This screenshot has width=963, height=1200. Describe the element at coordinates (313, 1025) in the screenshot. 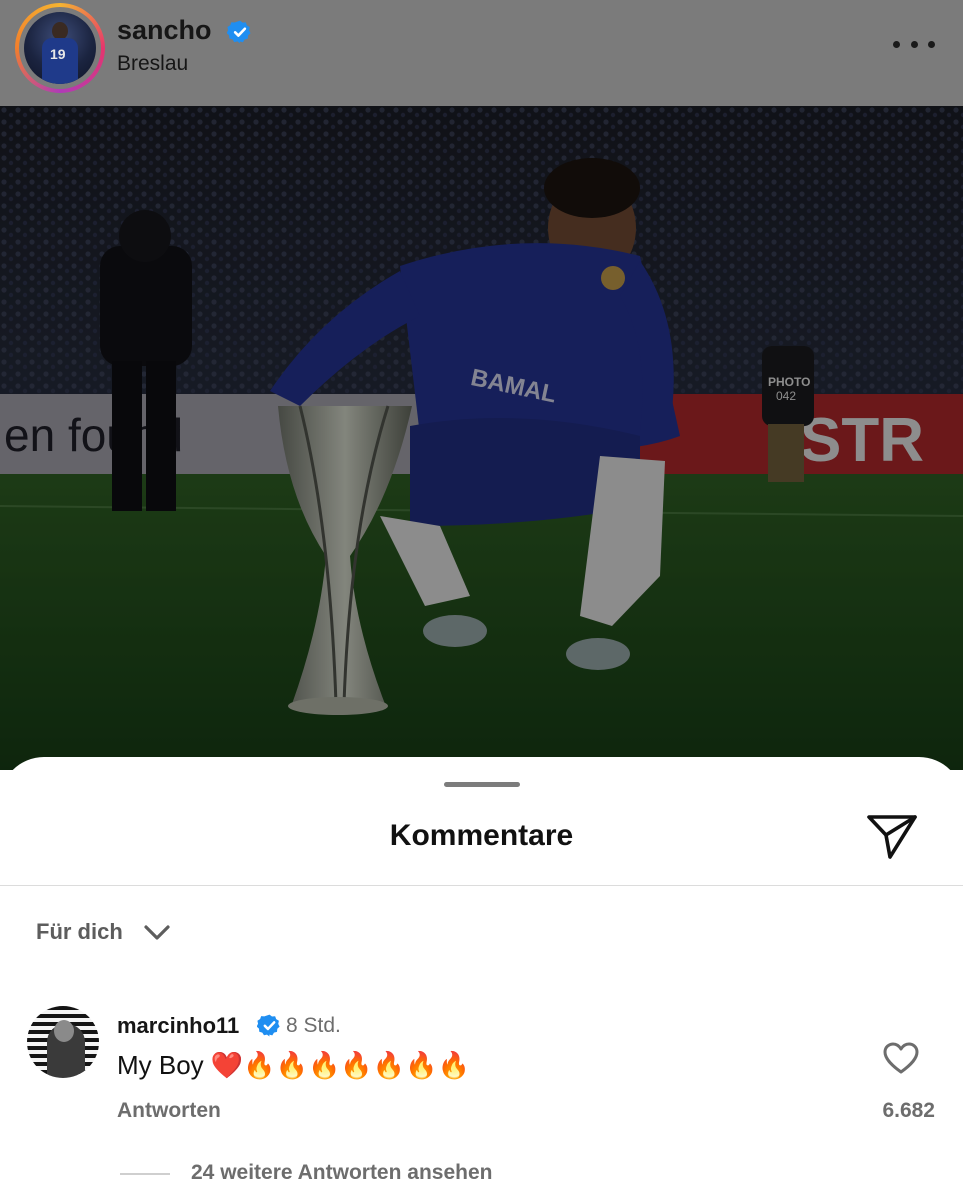

I see `comment-timestamp: 8 Std.` at that location.